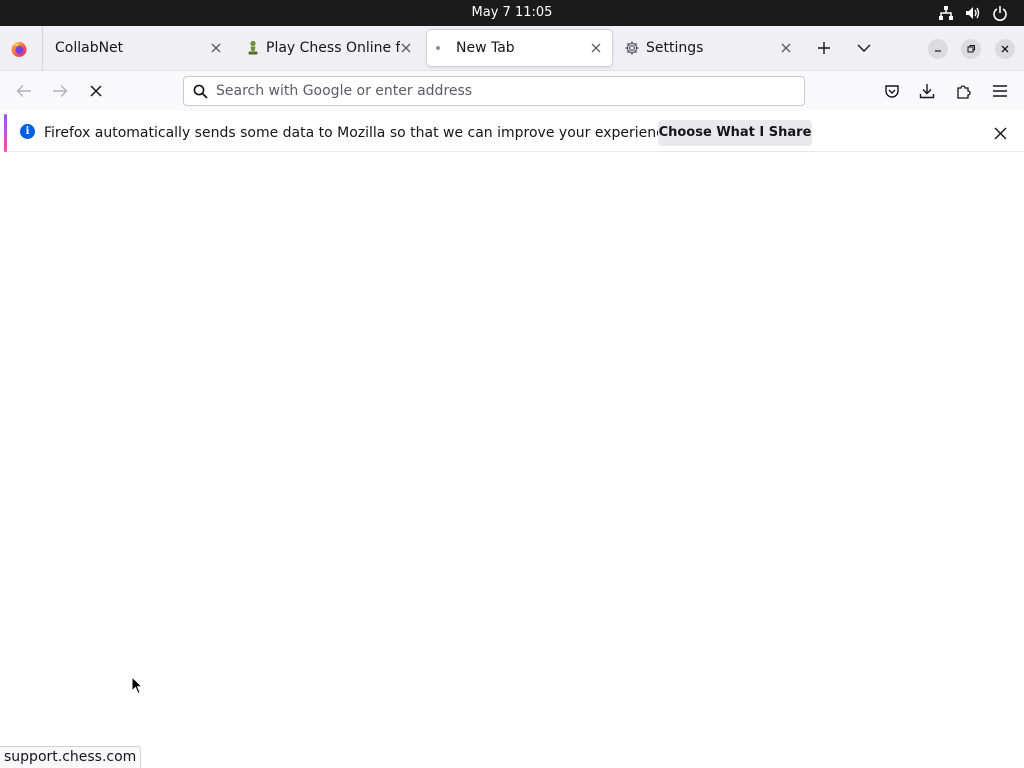 This screenshot has width=1024, height=768. Describe the element at coordinates (927, 91) in the screenshot. I see `downloads-icon` at that location.